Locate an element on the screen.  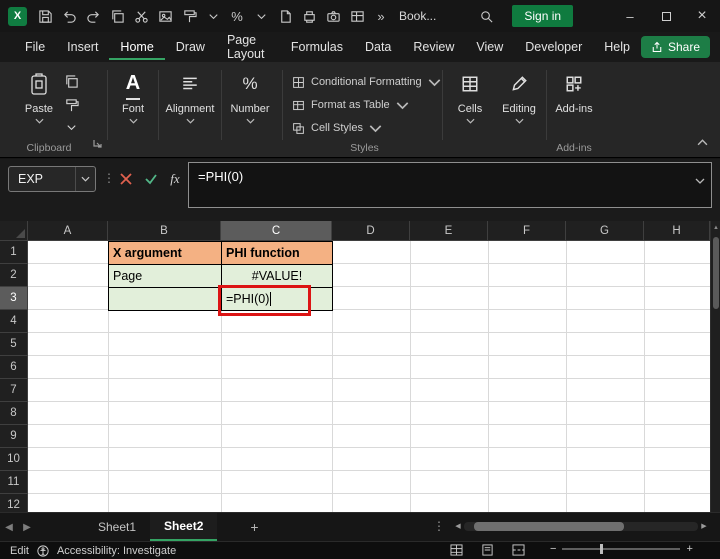
zoom-slider is located at coordinates (621, 549).